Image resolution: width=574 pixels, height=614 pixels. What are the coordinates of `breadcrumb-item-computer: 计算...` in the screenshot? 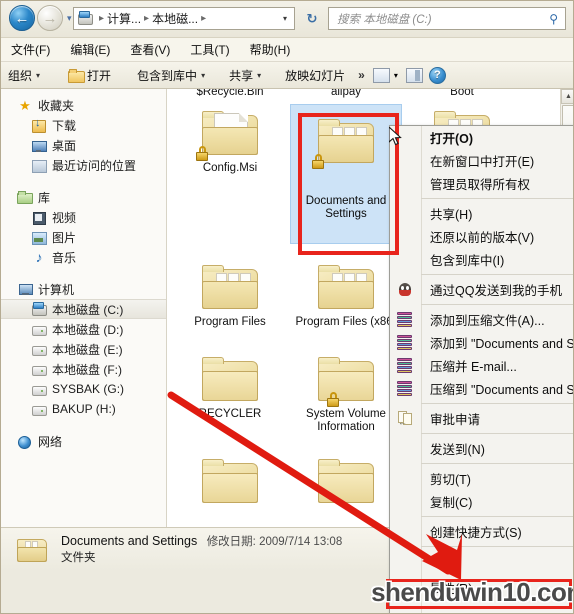 It's located at (124, 18).